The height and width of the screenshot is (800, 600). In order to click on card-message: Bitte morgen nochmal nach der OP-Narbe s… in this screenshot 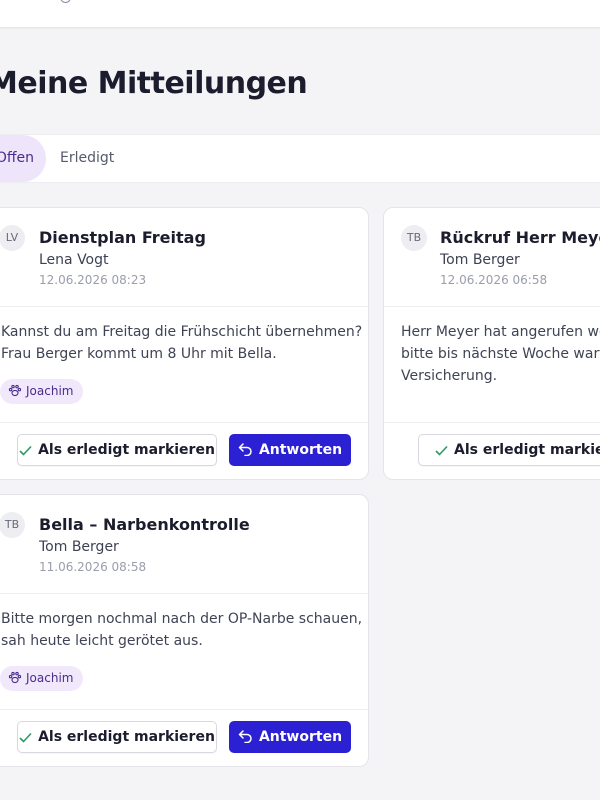, I will do `click(184, 630)`.